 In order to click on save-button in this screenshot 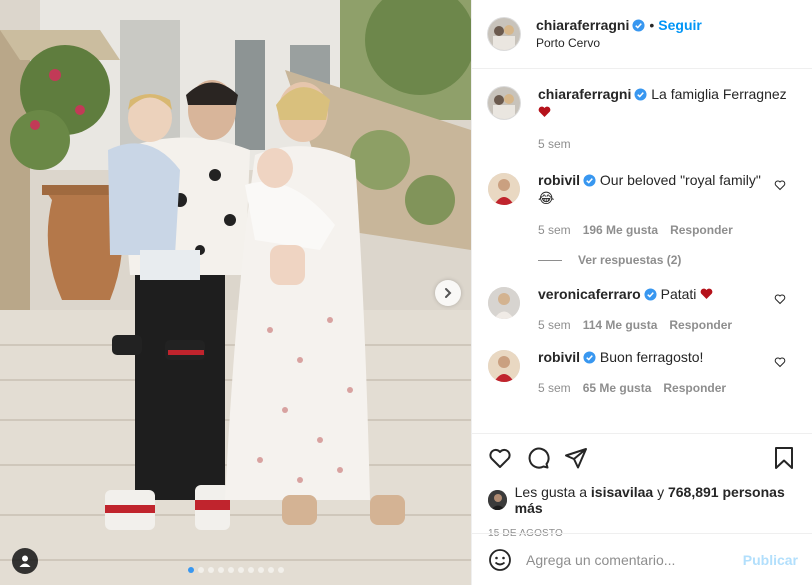, I will do `click(784, 458)`.